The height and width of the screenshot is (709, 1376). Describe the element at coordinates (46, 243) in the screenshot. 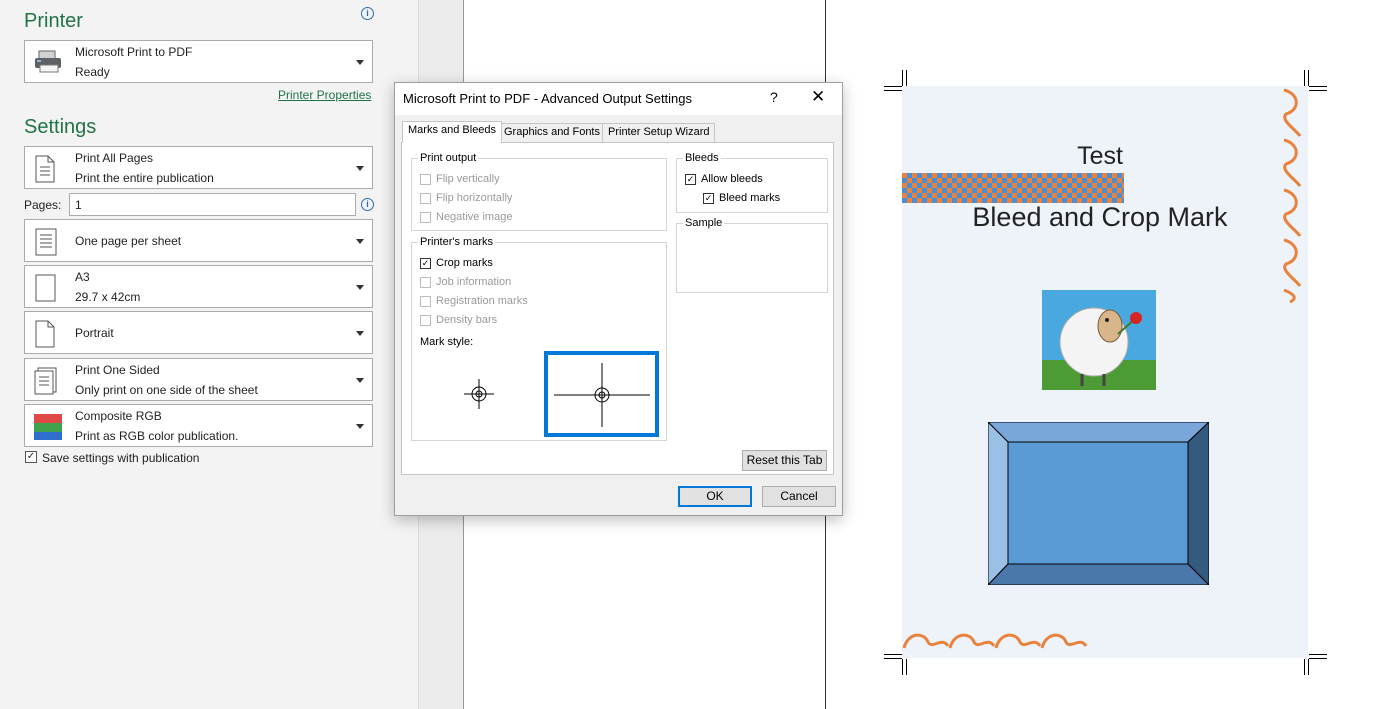

I see `one-page-per-sheet-icon` at that location.